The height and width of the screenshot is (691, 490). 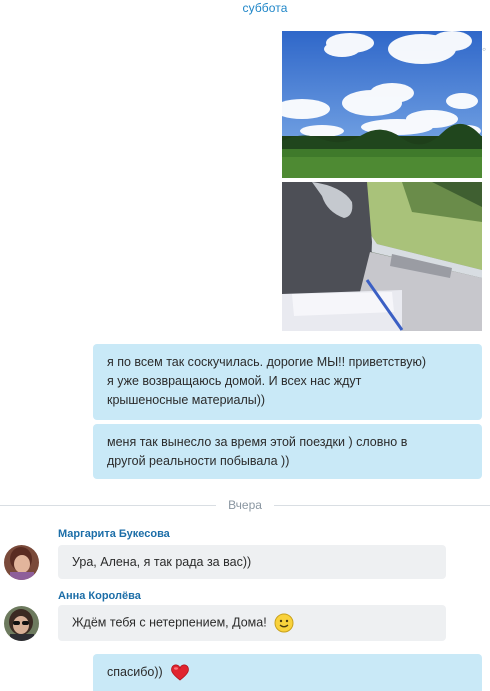 I want to click on day-divider: Вчера, so click(x=245, y=505).